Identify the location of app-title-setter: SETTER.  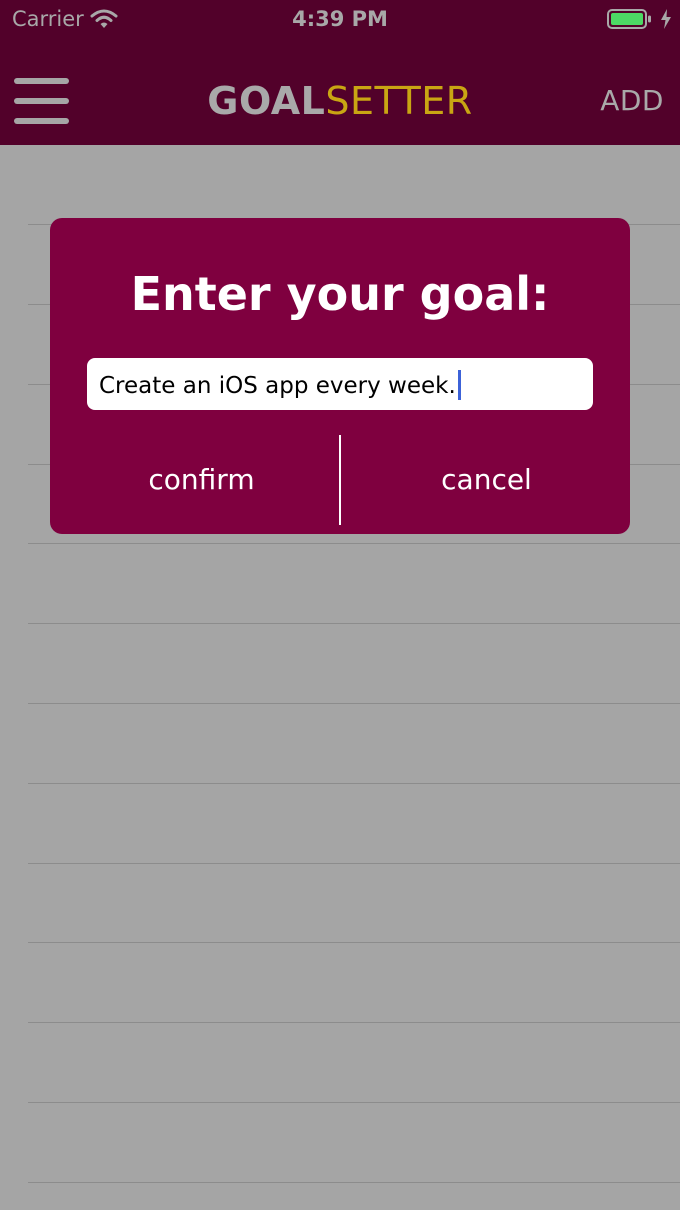
(399, 101).